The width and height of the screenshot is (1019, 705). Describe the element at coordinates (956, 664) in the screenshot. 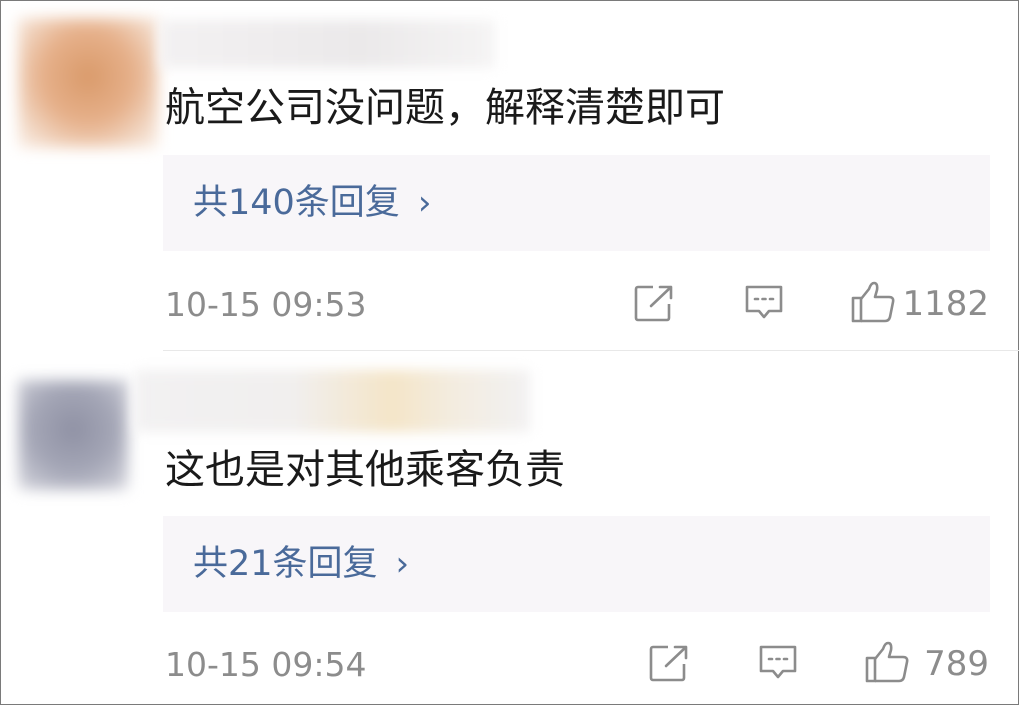

I see `like-count: 789` at that location.